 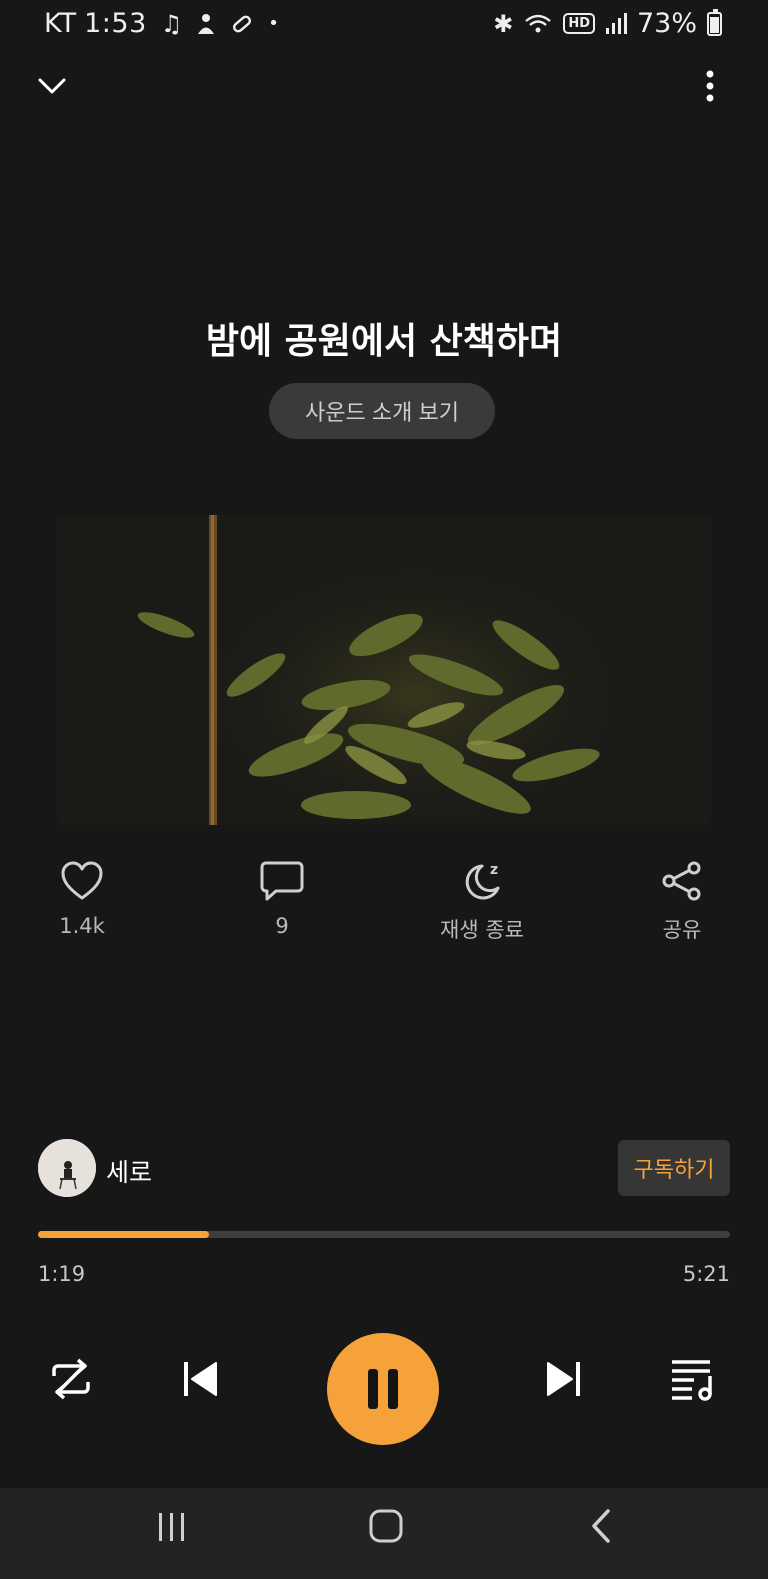 I want to click on sleep-timer-action: z 재생 종료, so click(x=482, y=902).